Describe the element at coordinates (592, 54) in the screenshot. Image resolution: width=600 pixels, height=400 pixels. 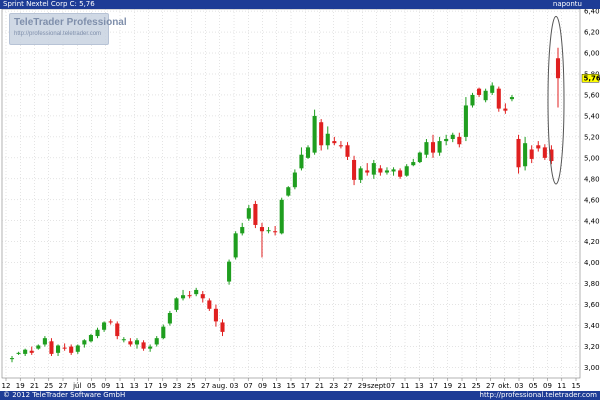
I see `y-tick-label: 6,00` at that location.